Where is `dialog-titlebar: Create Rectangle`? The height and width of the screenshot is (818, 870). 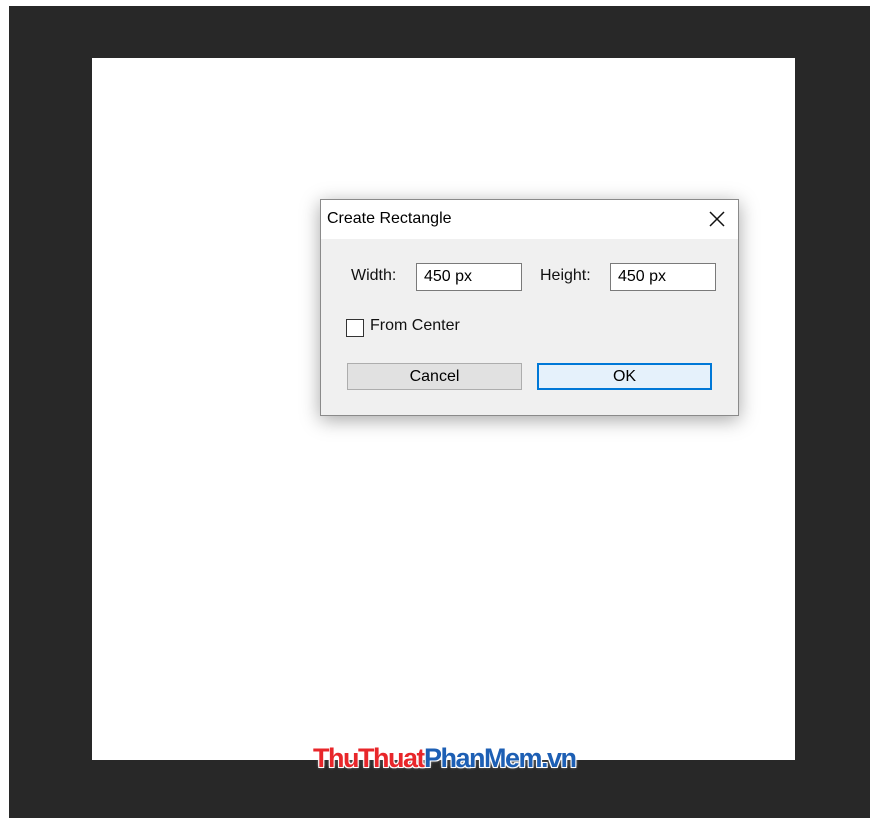 dialog-titlebar: Create Rectangle is located at coordinates (529, 219).